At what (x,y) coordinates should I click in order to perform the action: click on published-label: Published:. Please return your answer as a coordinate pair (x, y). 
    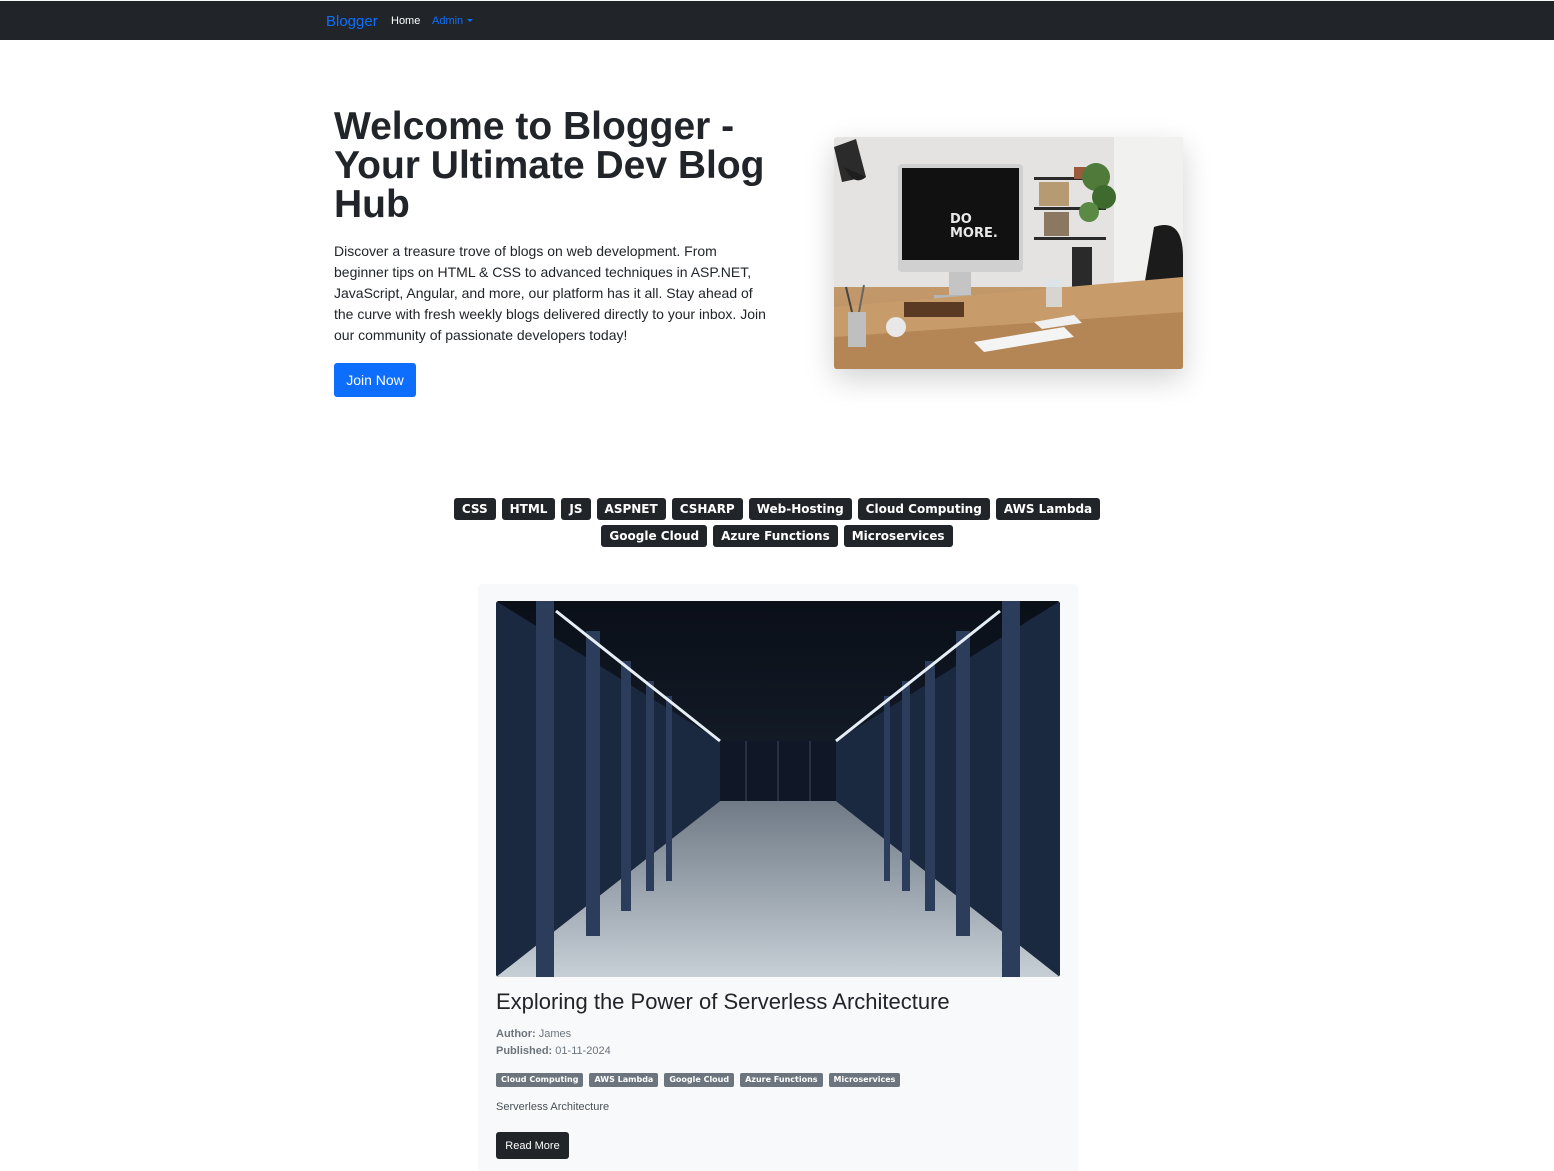
    Looking at the image, I should click on (524, 1051).